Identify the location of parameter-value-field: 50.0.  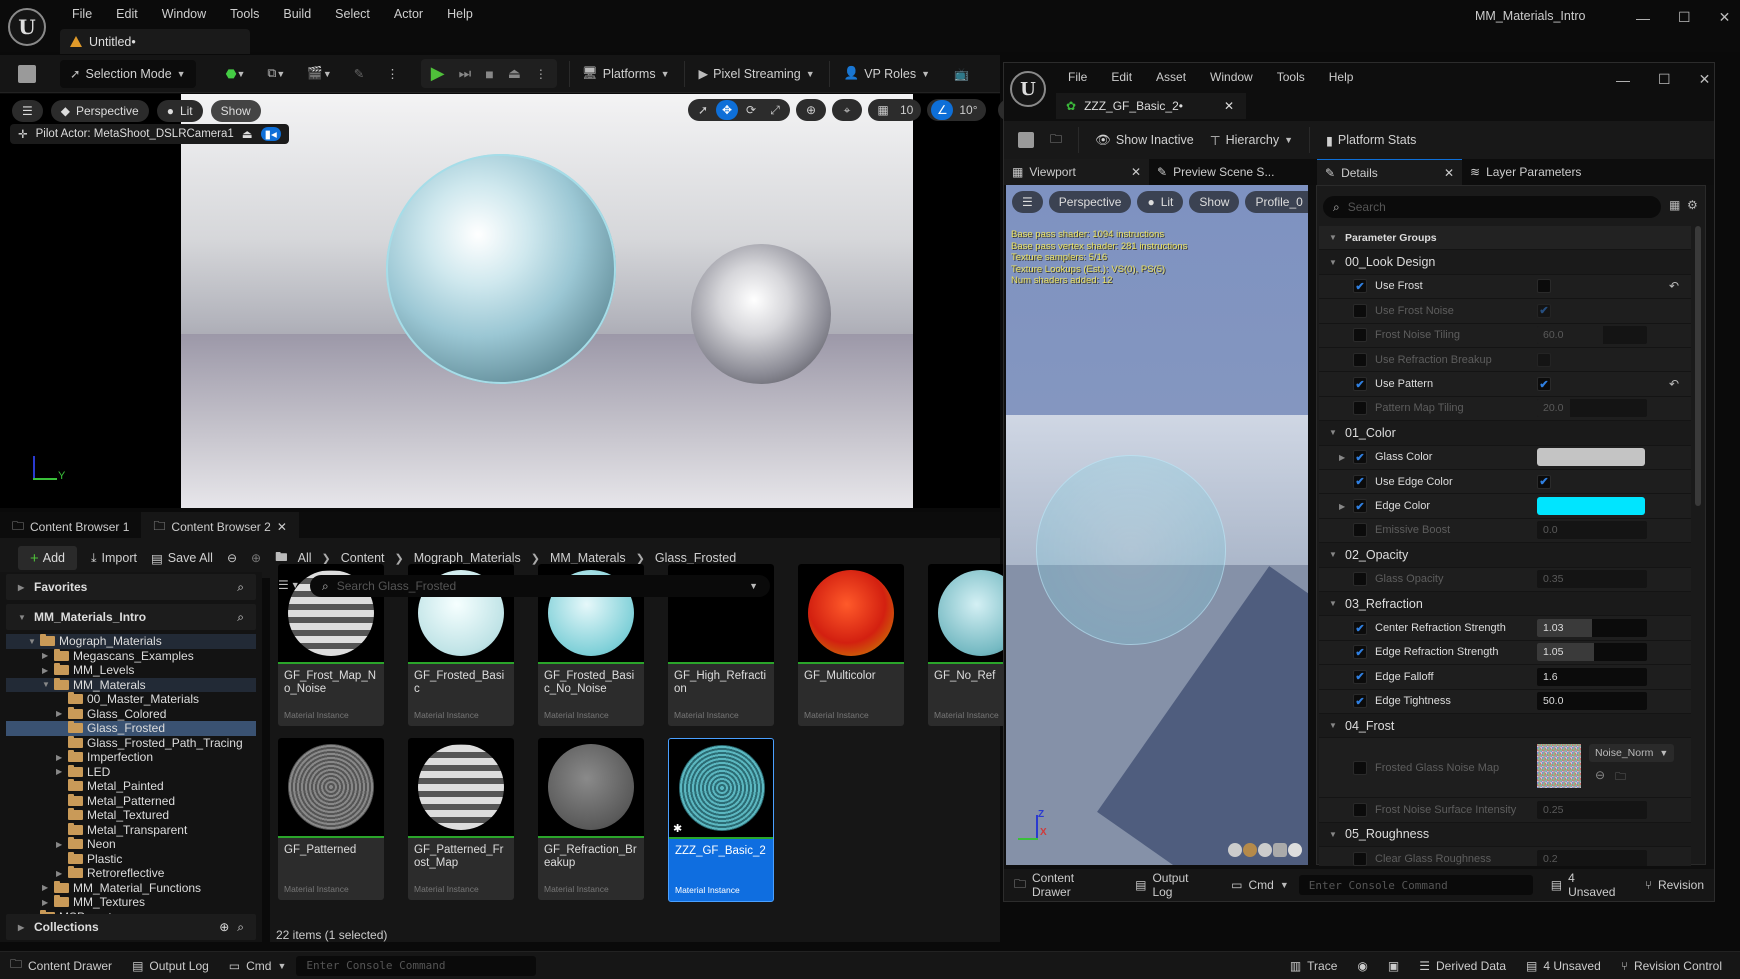
(1592, 701).